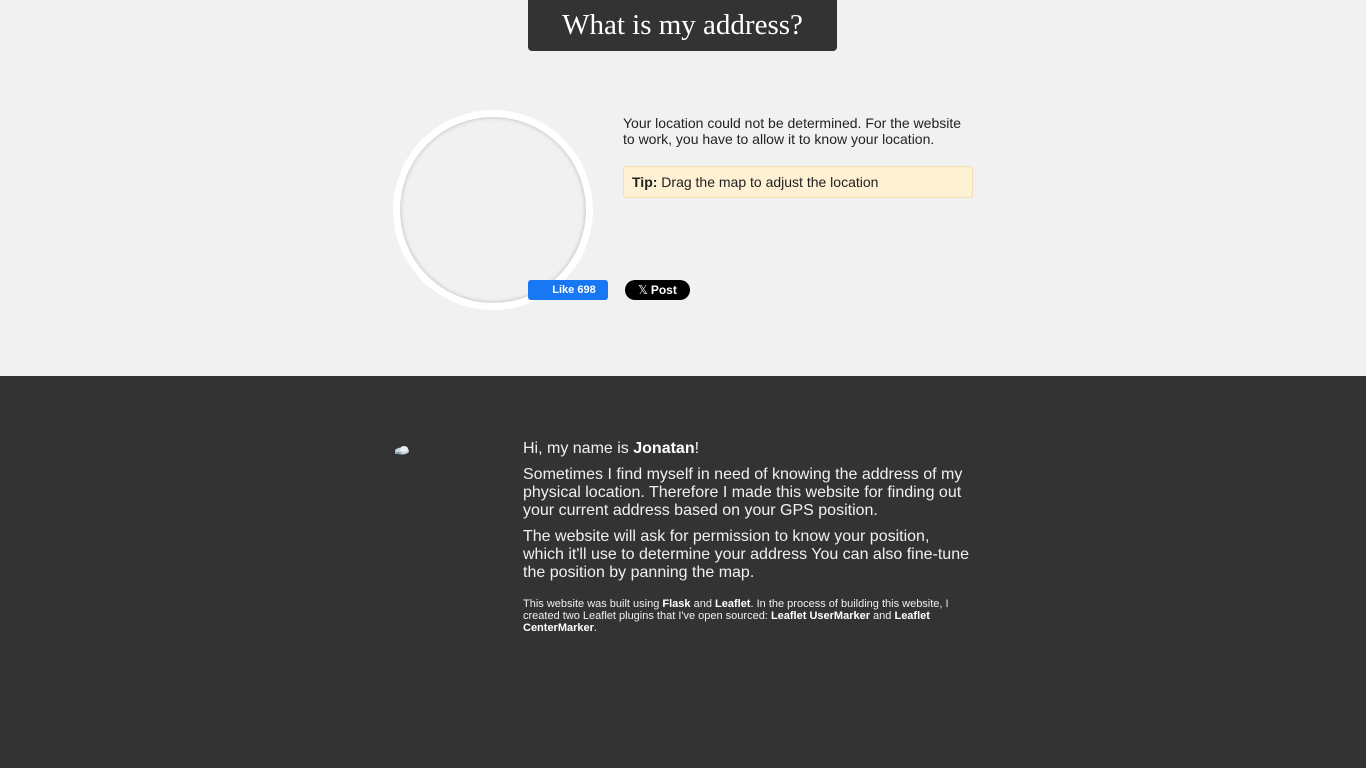 Image resolution: width=1366 pixels, height=768 pixels. What do you see at coordinates (748, 449) in the screenshot?
I see `greeting: Hi, my name is Jonatan!` at bounding box center [748, 449].